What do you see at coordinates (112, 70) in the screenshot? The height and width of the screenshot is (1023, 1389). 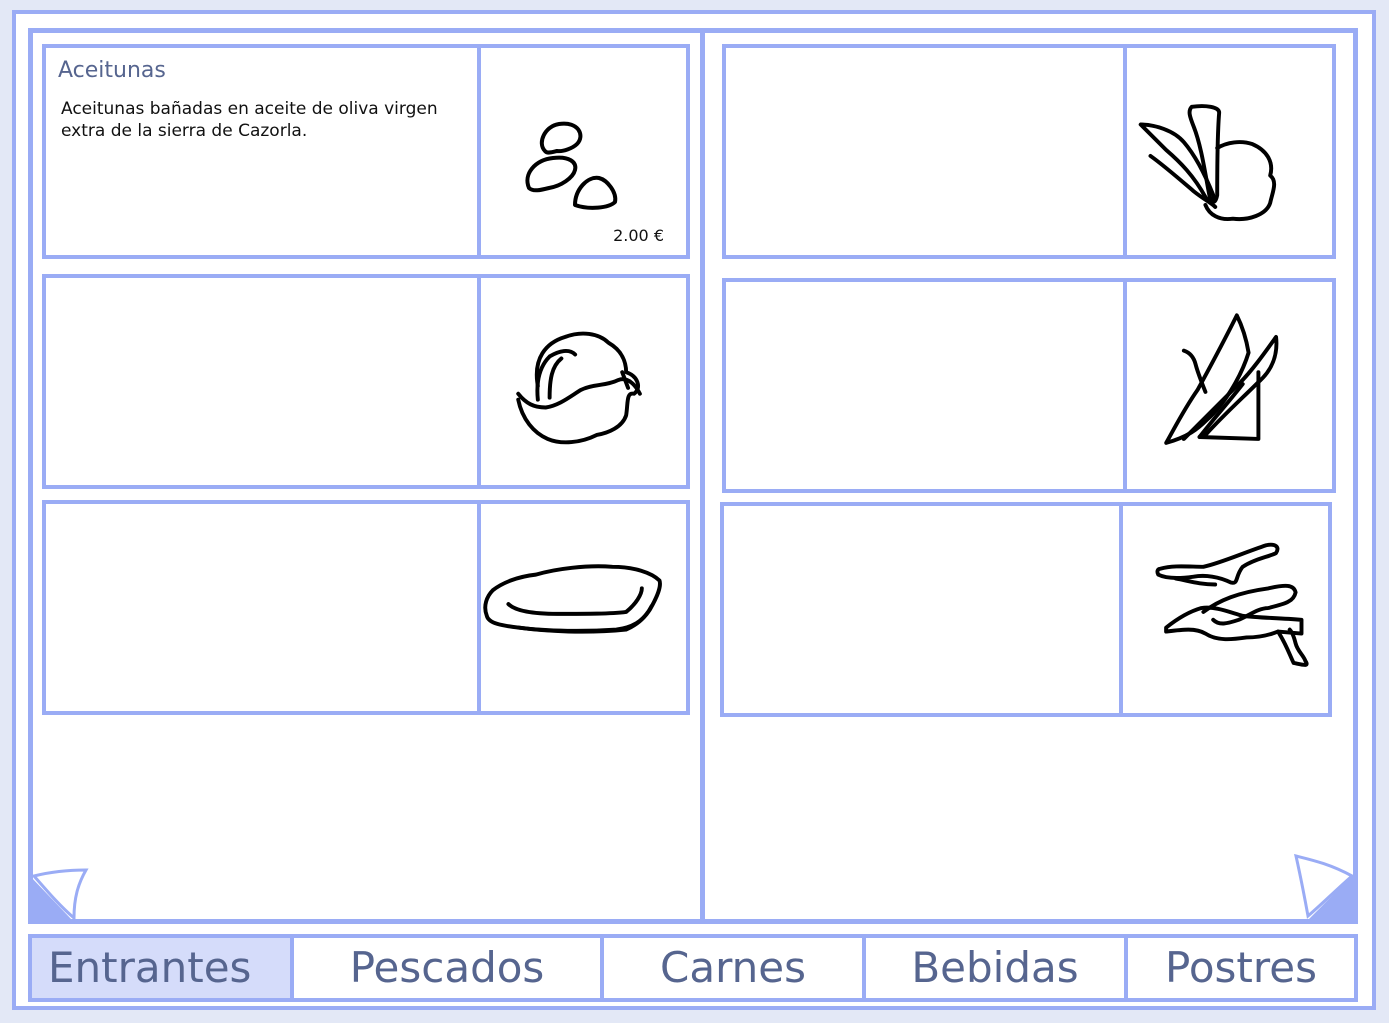 I see `menu-item-title: Aceitunas` at bounding box center [112, 70].